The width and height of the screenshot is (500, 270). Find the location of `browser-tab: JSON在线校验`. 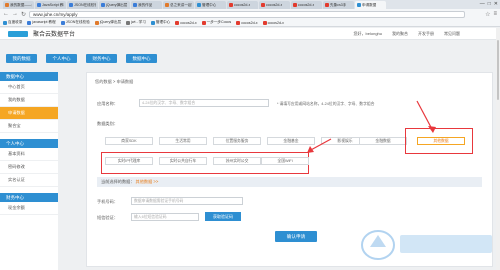

browser-tab: JSON在线校验 is located at coordinates (82, 5).